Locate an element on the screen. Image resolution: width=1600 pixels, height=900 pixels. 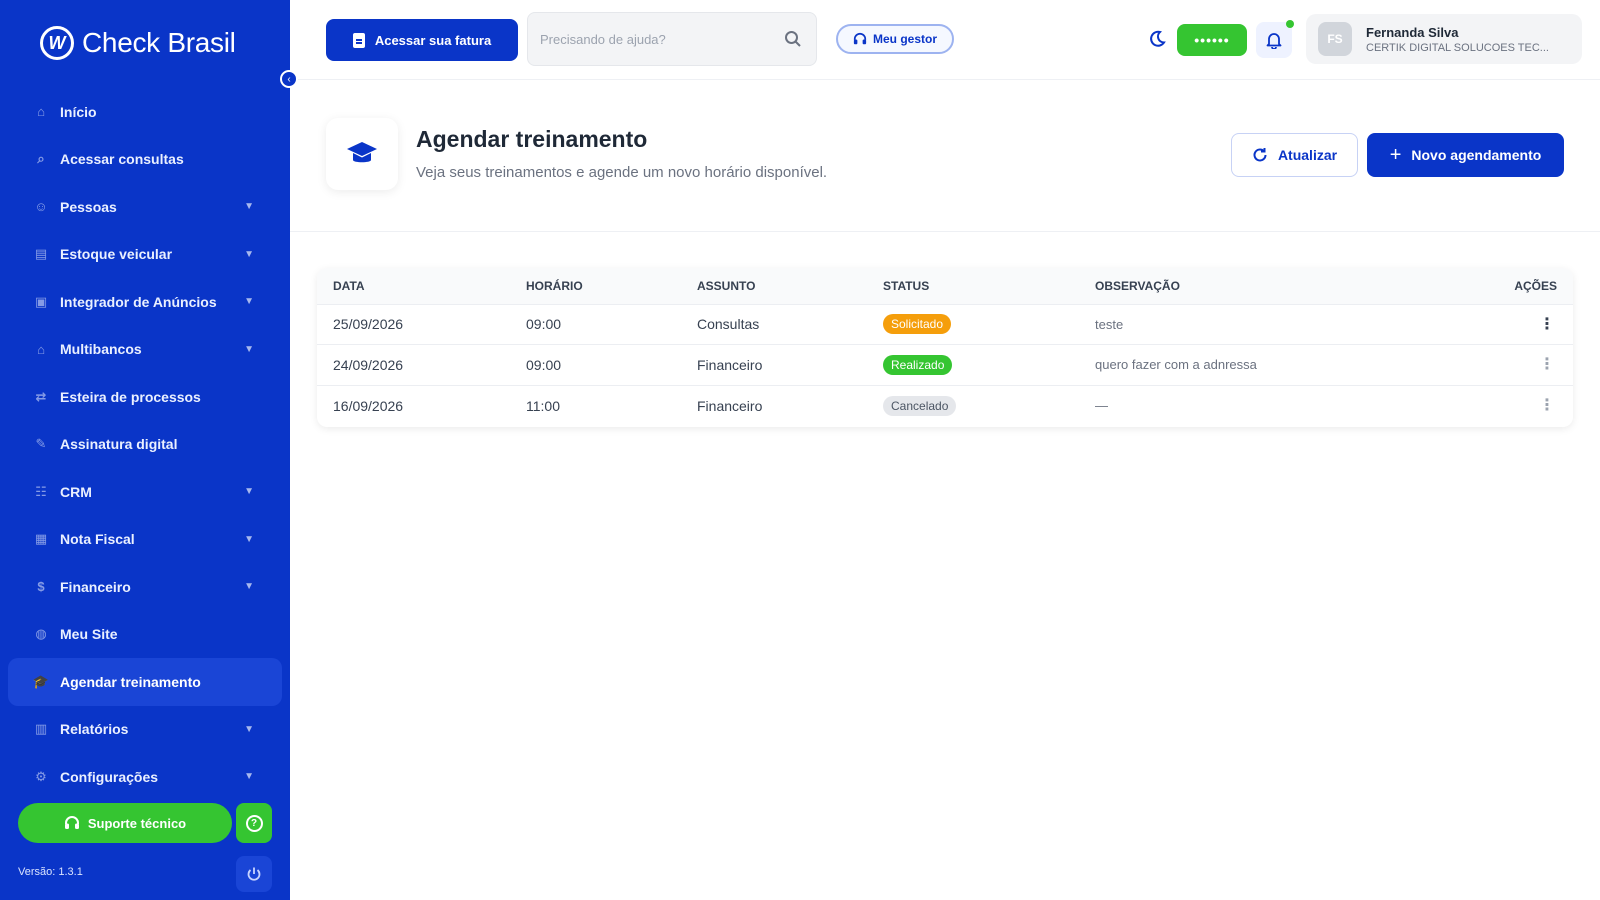
signature-icon: ✎ is located at coordinates (41, 444).